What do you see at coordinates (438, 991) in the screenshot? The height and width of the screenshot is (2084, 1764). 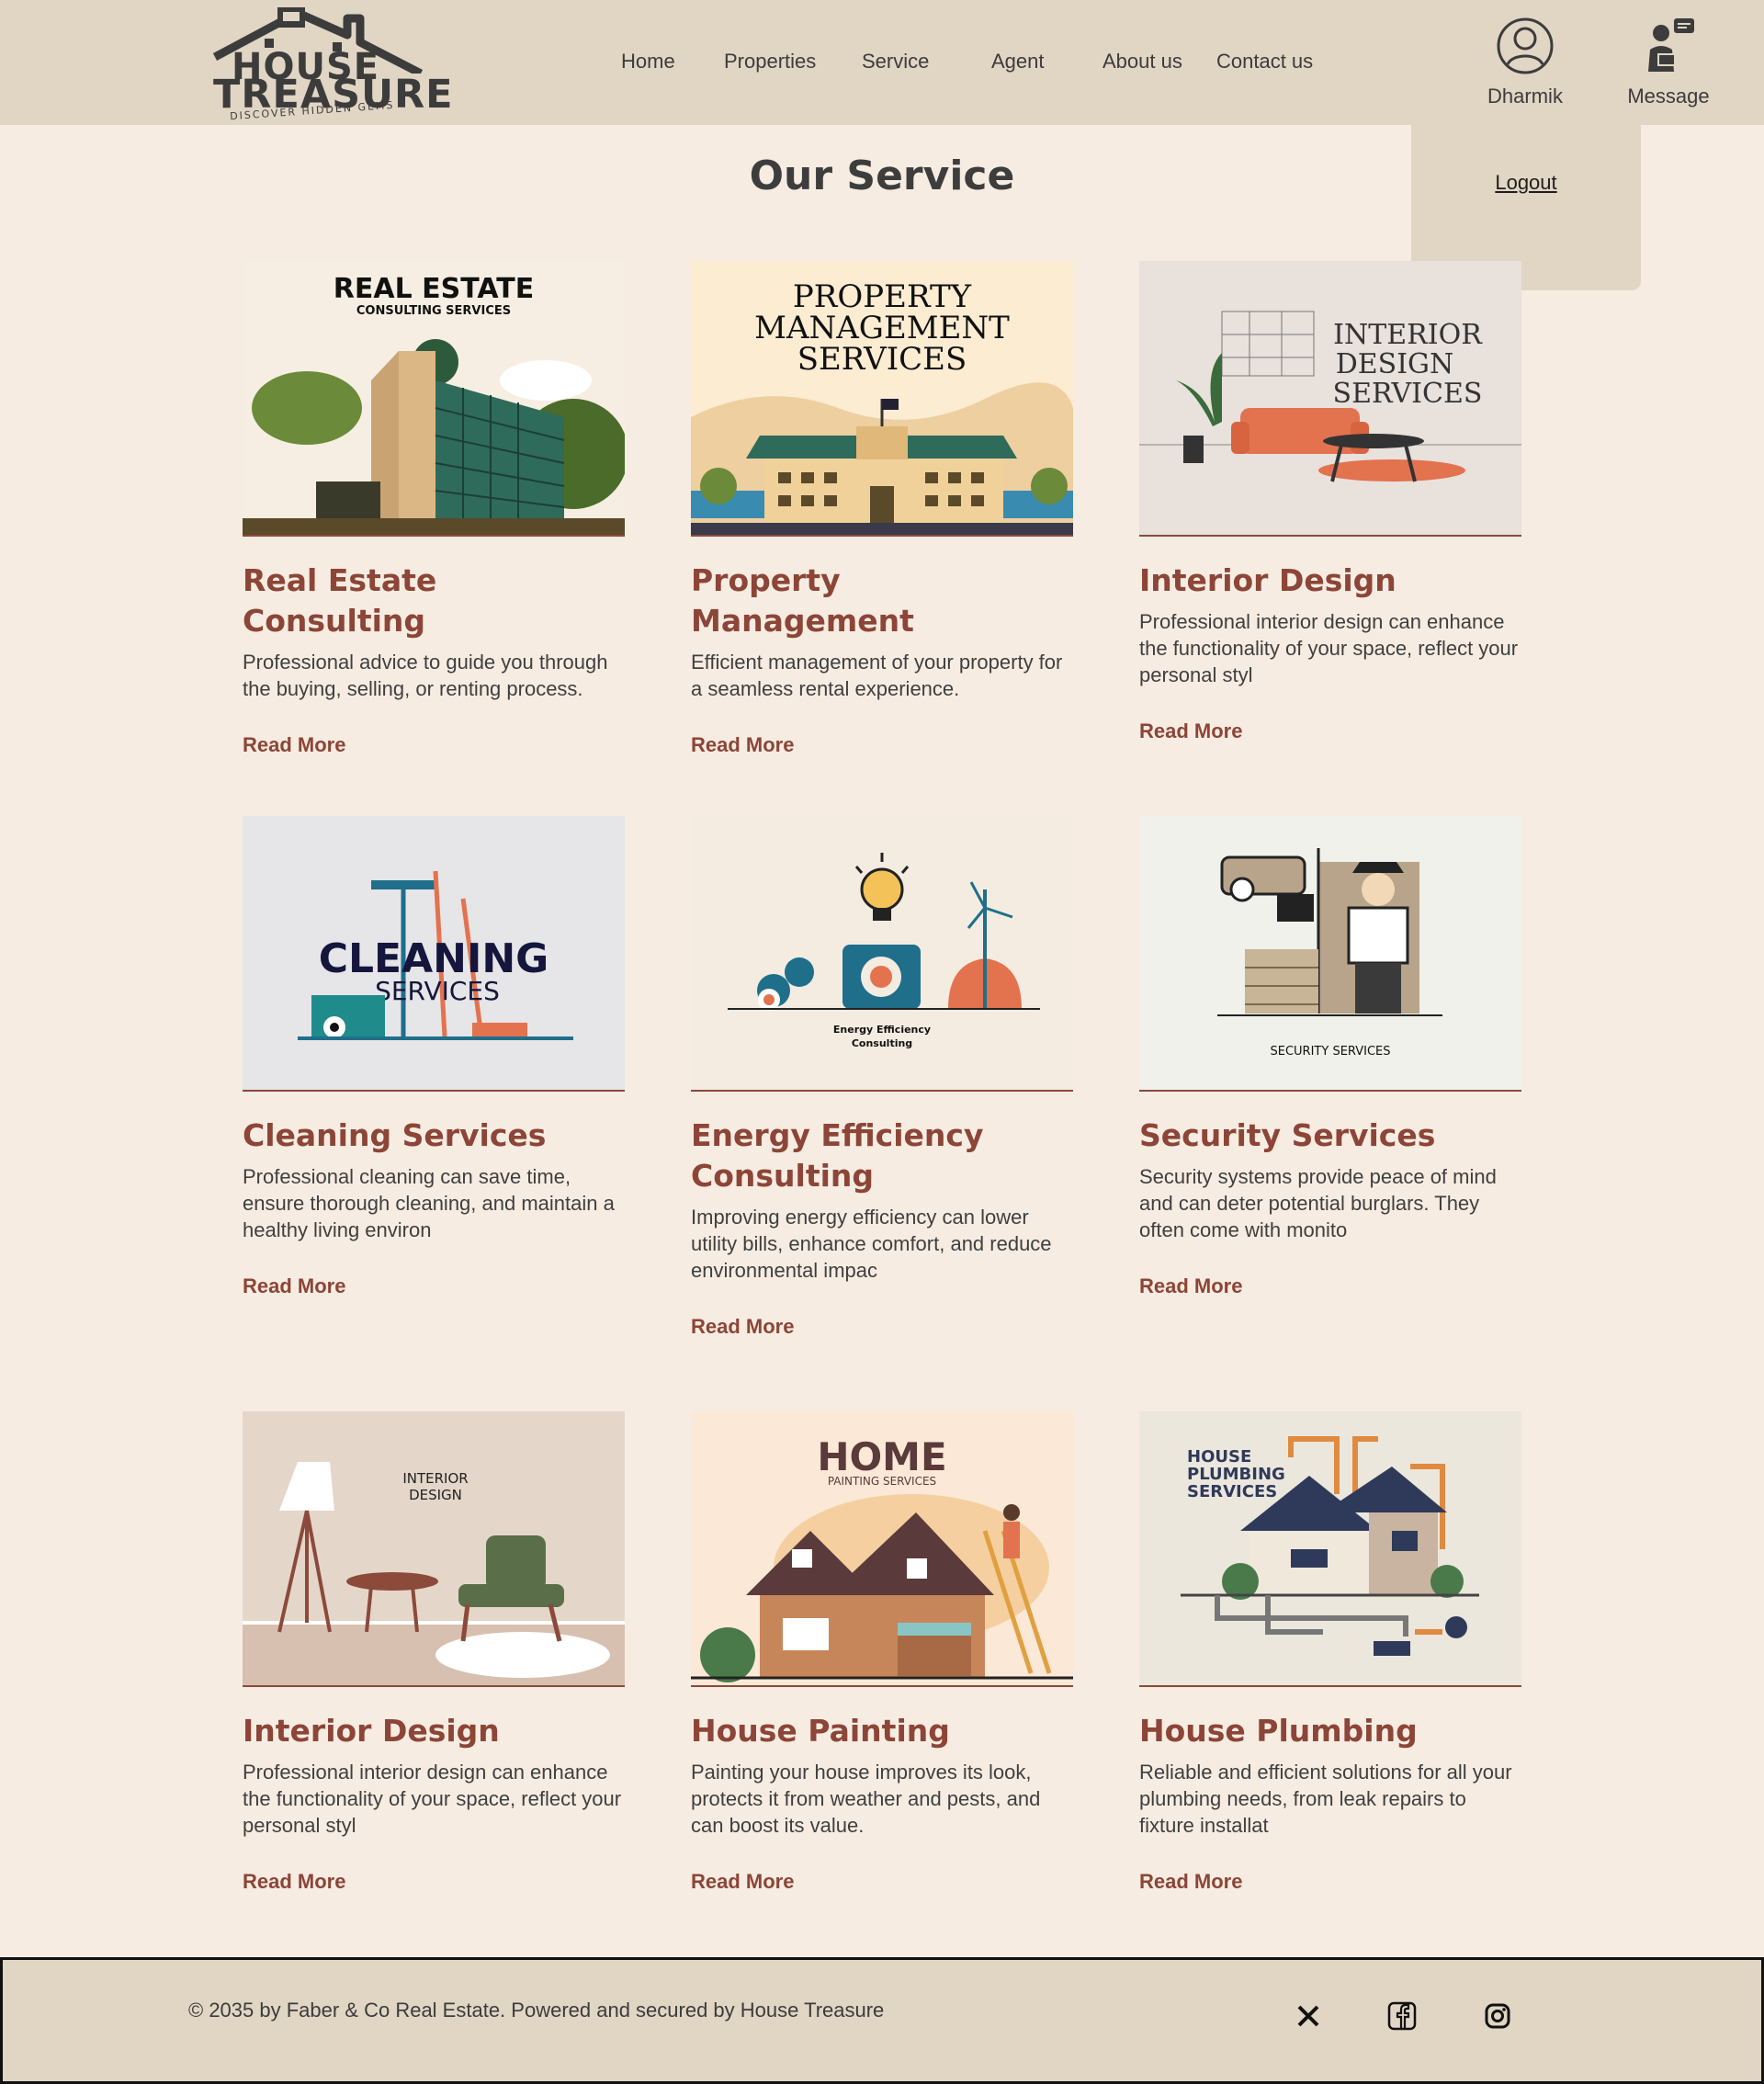 I see `image-caption-2: SERVICES` at bounding box center [438, 991].